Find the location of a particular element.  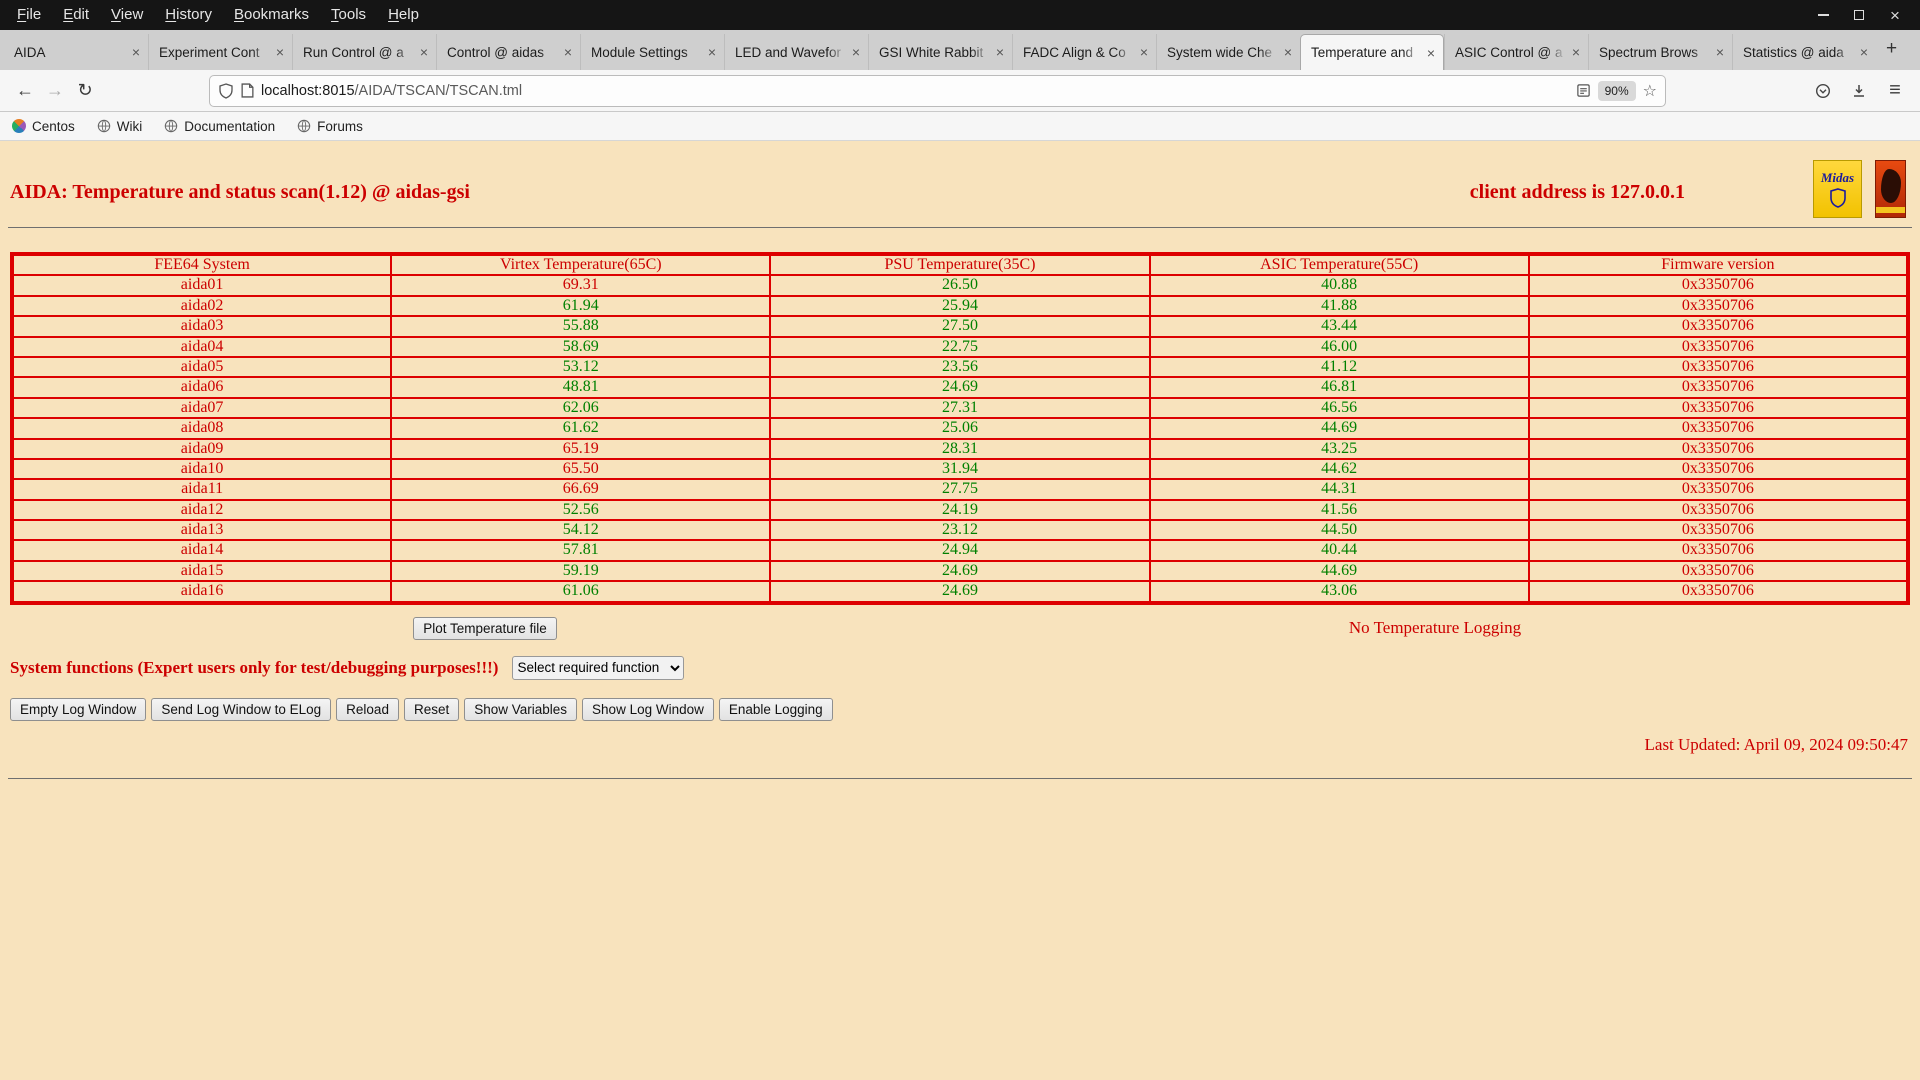

maximize-button is located at coordinates (1859, 15).